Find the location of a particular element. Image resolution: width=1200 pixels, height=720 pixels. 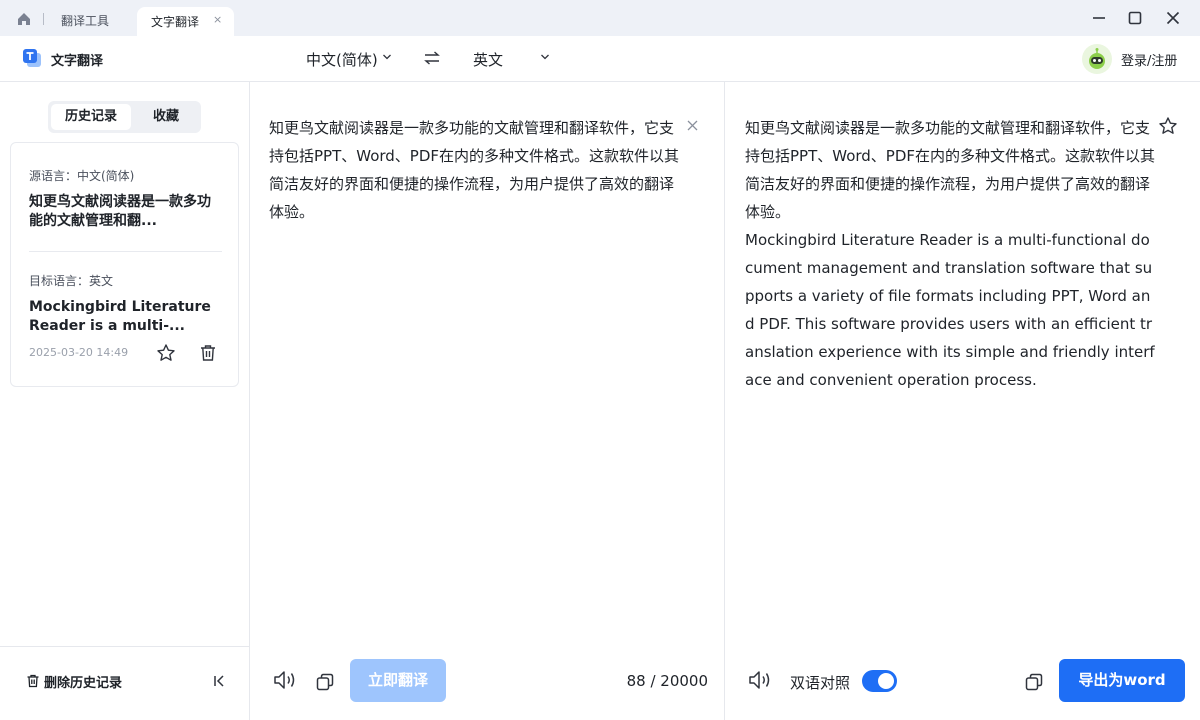

app-logo-icon is located at coordinates (32, 58).